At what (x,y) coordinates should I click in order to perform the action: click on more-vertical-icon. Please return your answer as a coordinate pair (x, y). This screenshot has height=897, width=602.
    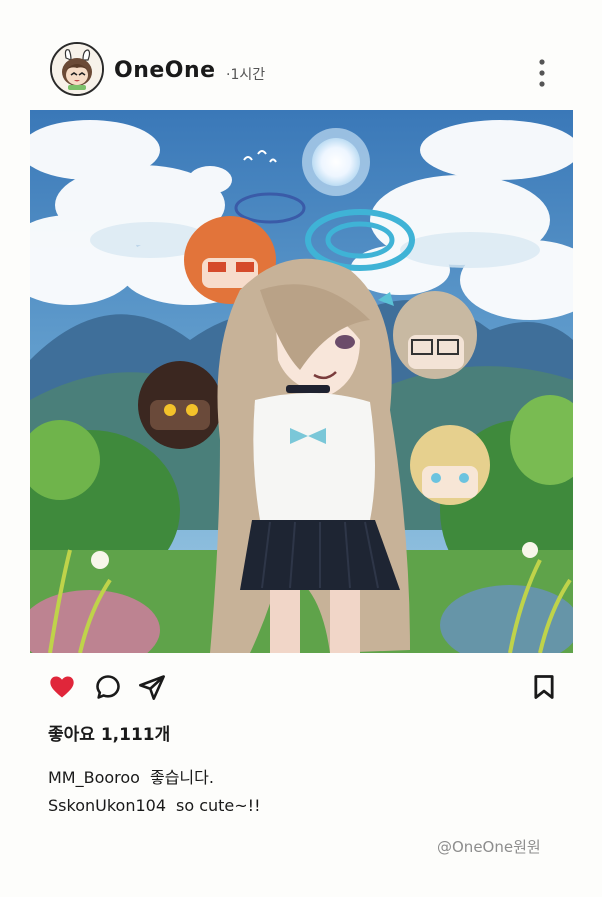
    Looking at the image, I should click on (542, 73).